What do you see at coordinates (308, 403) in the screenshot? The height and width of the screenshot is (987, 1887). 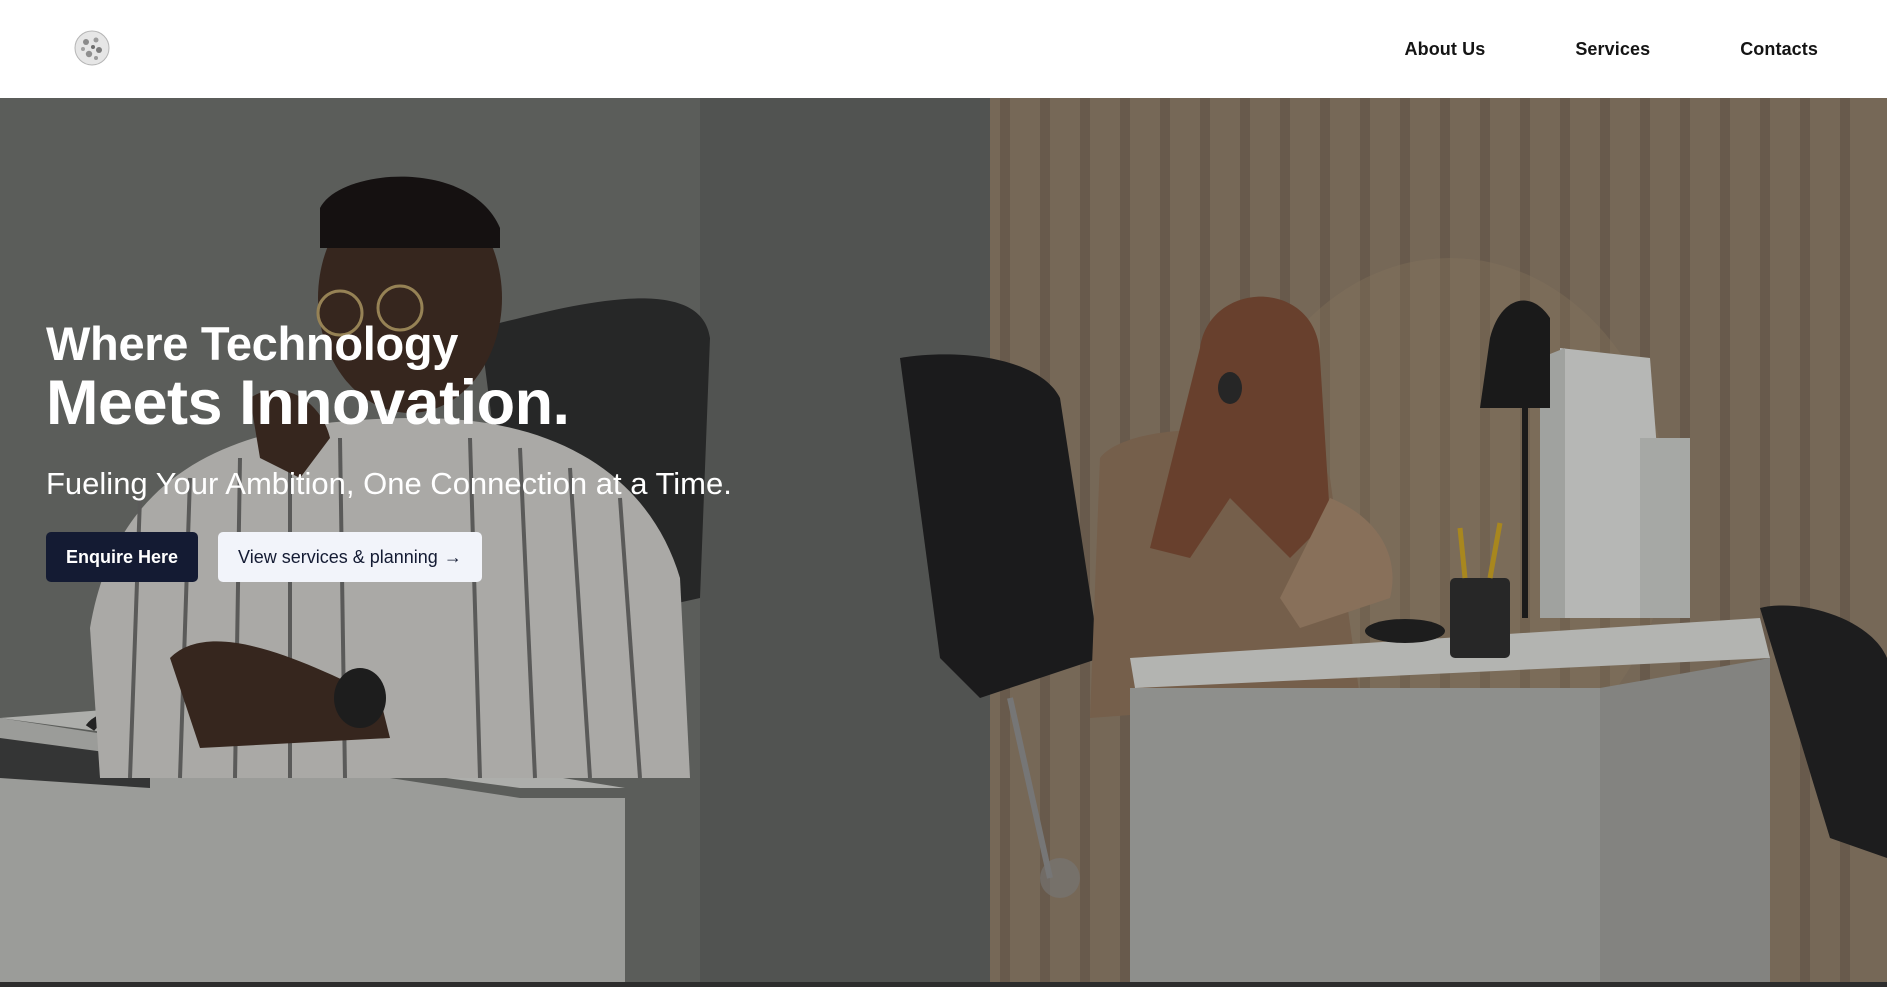 I see `hero-title-line-2: Meets Innovation.` at bounding box center [308, 403].